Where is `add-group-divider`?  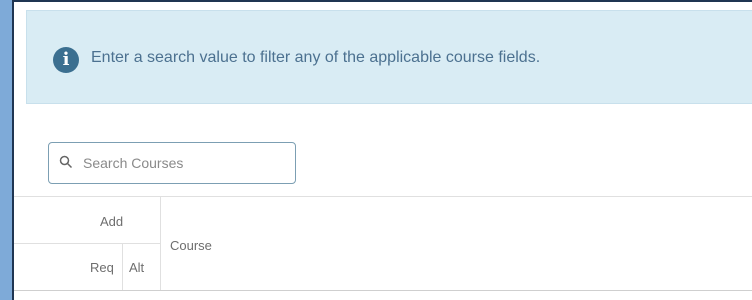
add-group-divider is located at coordinates (87, 243).